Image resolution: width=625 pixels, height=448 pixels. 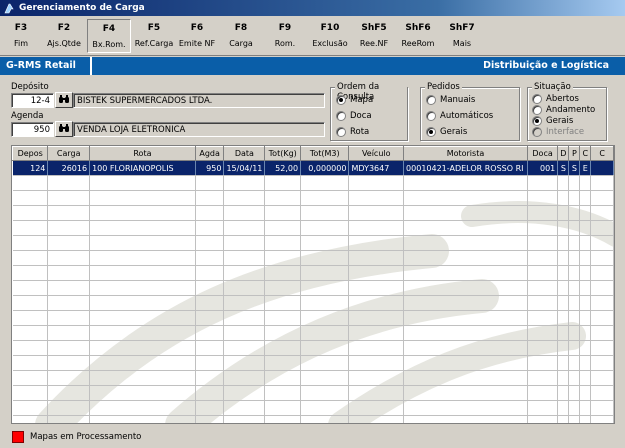 I want to click on column-header-c: C, so click(x=585, y=153).